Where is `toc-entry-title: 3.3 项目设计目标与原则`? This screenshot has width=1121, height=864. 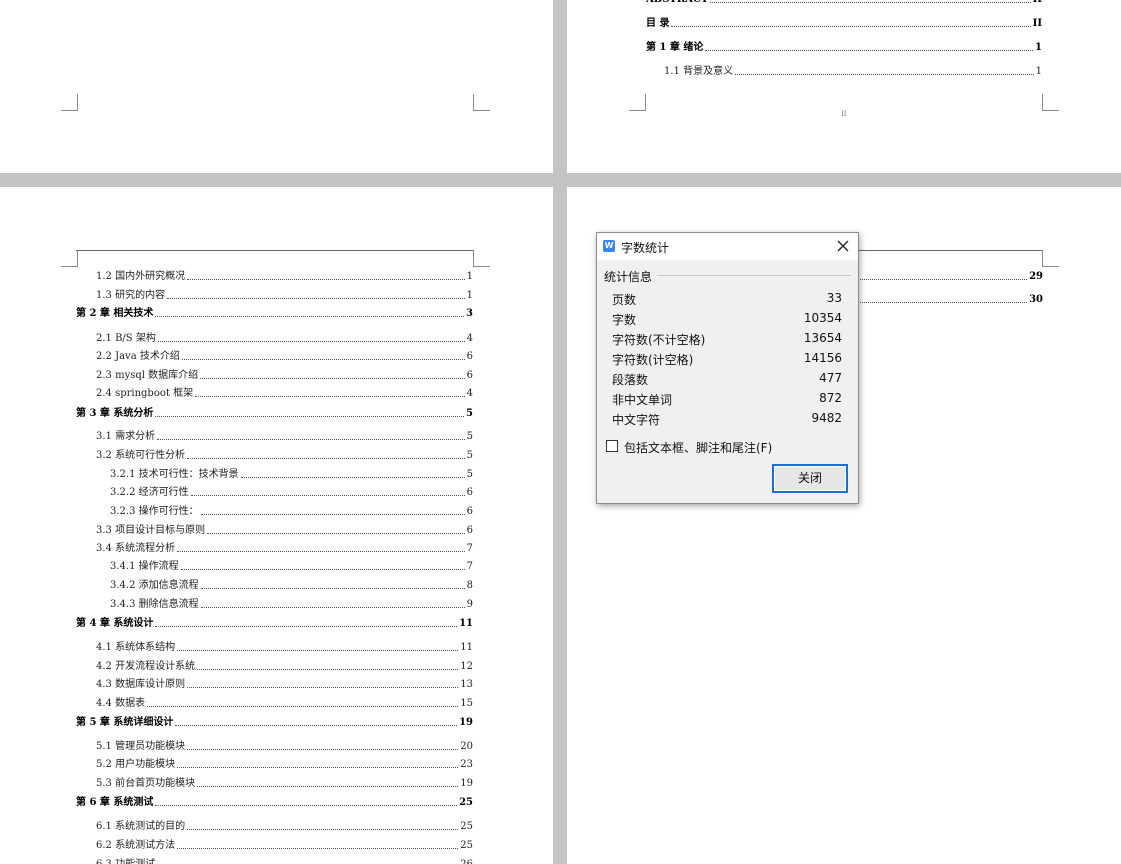
toc-entry-title: 3.3 项目设计目标与原则 is located at coordinates (151, 530).